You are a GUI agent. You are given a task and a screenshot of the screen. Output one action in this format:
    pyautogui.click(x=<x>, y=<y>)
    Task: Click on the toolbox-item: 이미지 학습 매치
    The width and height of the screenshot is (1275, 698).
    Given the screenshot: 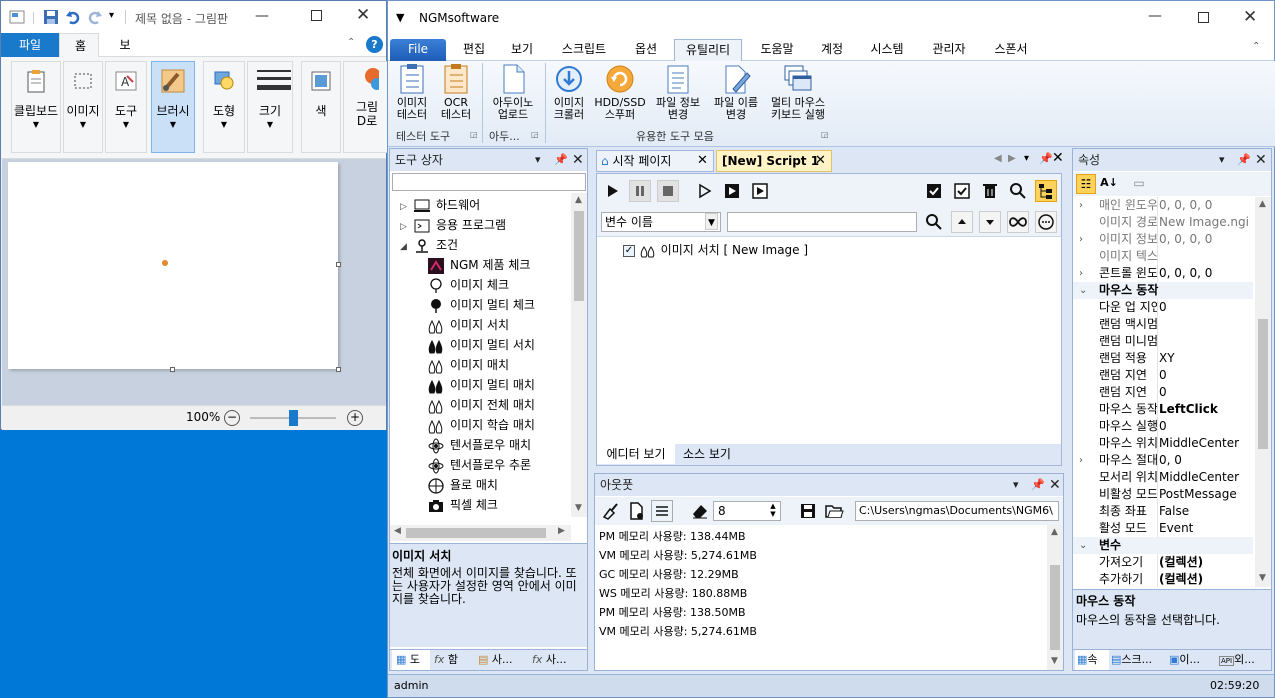 What is the action you would take?
    pyautogui.click(x=481, y=425)
    